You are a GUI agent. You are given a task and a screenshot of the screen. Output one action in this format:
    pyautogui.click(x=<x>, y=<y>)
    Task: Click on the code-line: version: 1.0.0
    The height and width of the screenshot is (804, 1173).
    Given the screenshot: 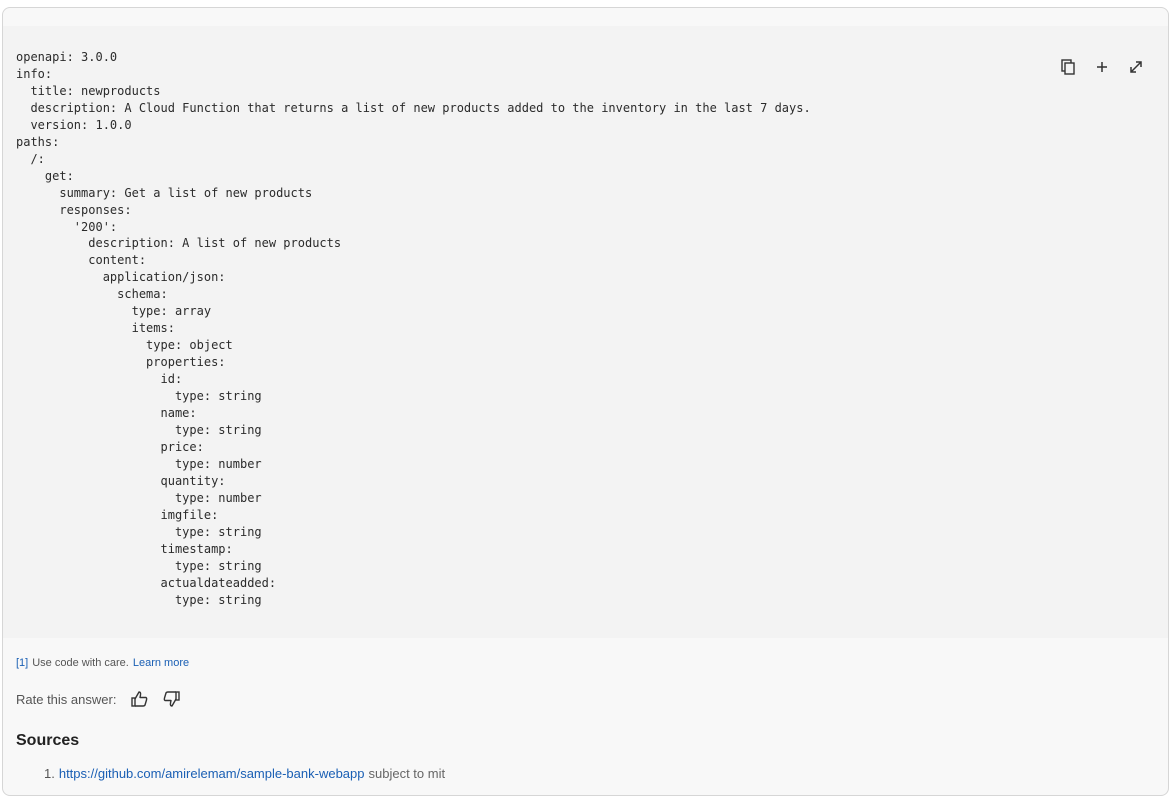 What is the action you would take?
    pyautogui.click(x=74, y=124)
    